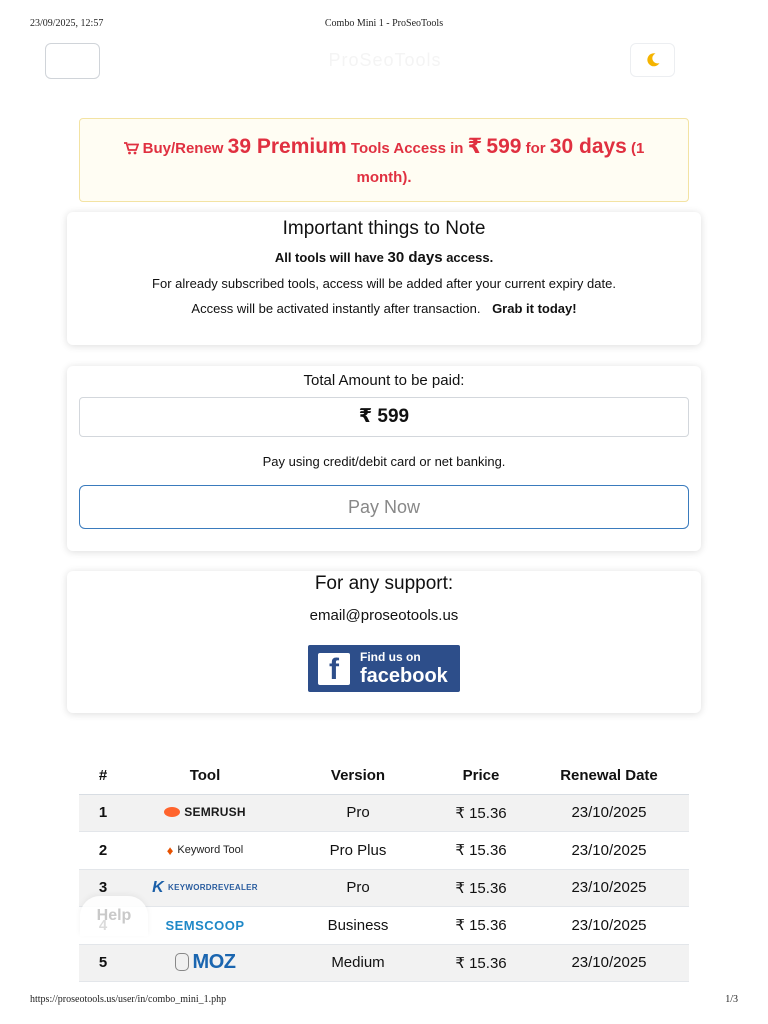 This screenshot has height=1024, width=768. Describe the element at coordinates (534, 308) in the screenshot. I see `notes-line-3-strong: Grab it today!` at that location.